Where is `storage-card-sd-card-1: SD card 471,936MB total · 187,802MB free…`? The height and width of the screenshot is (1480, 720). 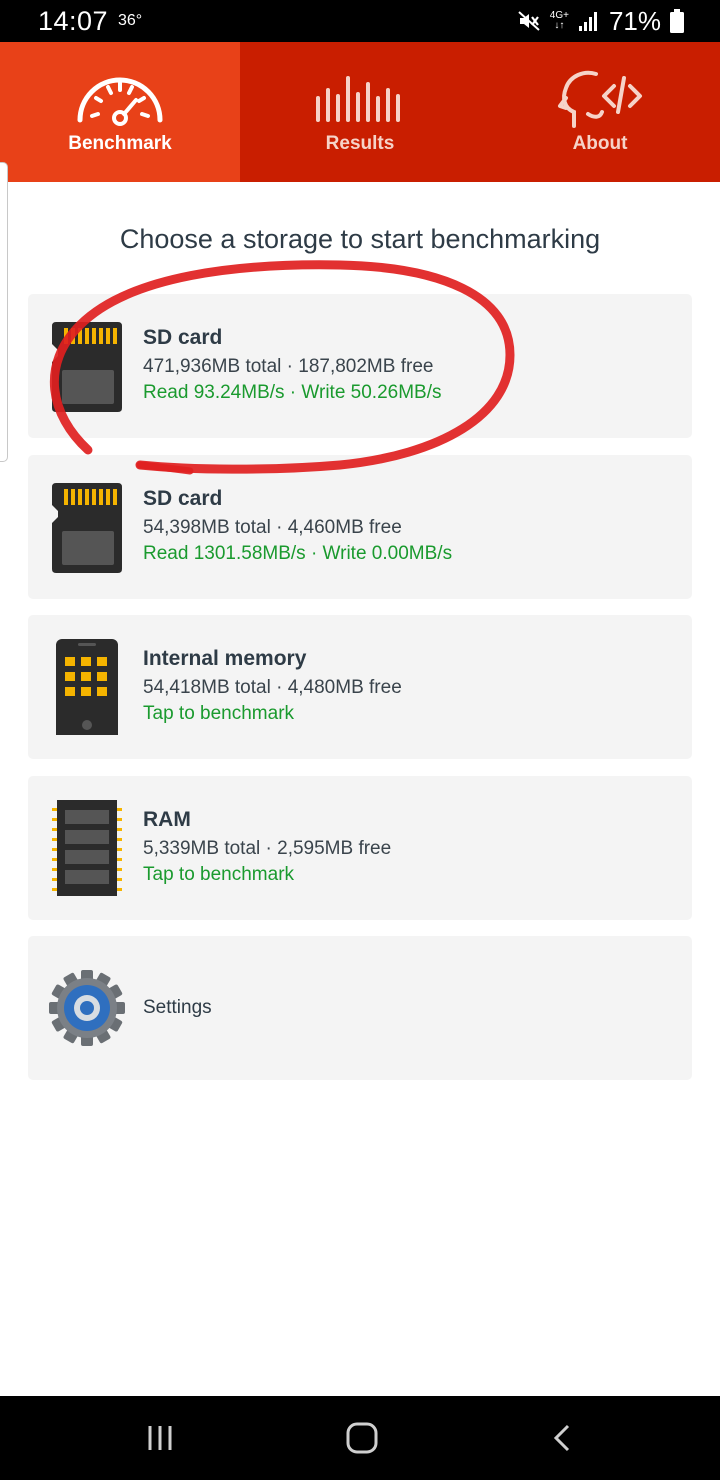
storage-card-sd-card-1: SD card 471,936MB total · 187,802MB free… is located at coordinates (360, 366).